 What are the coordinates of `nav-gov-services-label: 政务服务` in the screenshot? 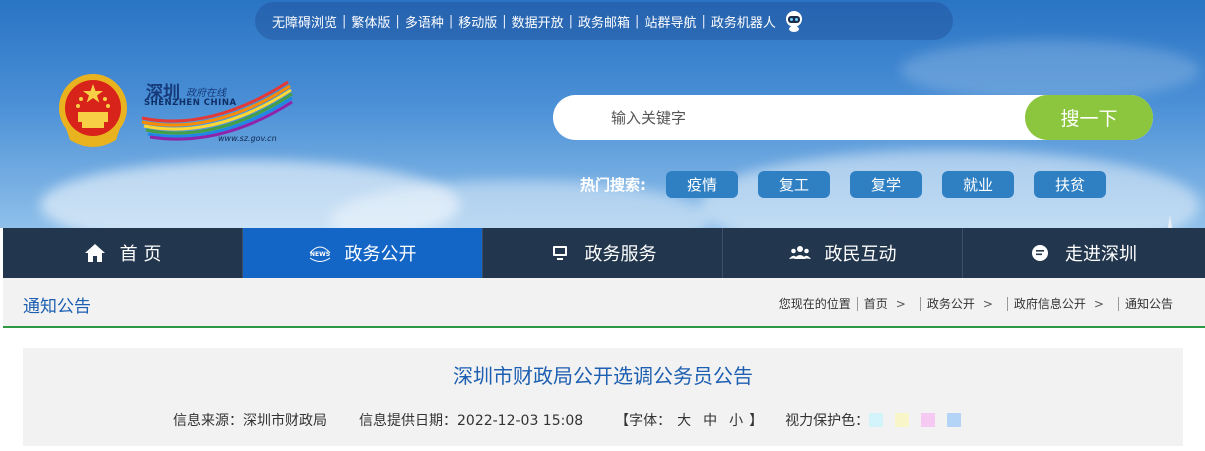 It's located at (620, 254).